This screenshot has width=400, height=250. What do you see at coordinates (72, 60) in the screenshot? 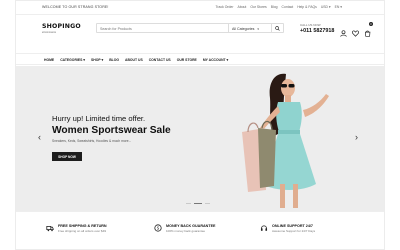
I see `nav-item-categories: CATEGORIES ▾` at bounding box center [72, 60].